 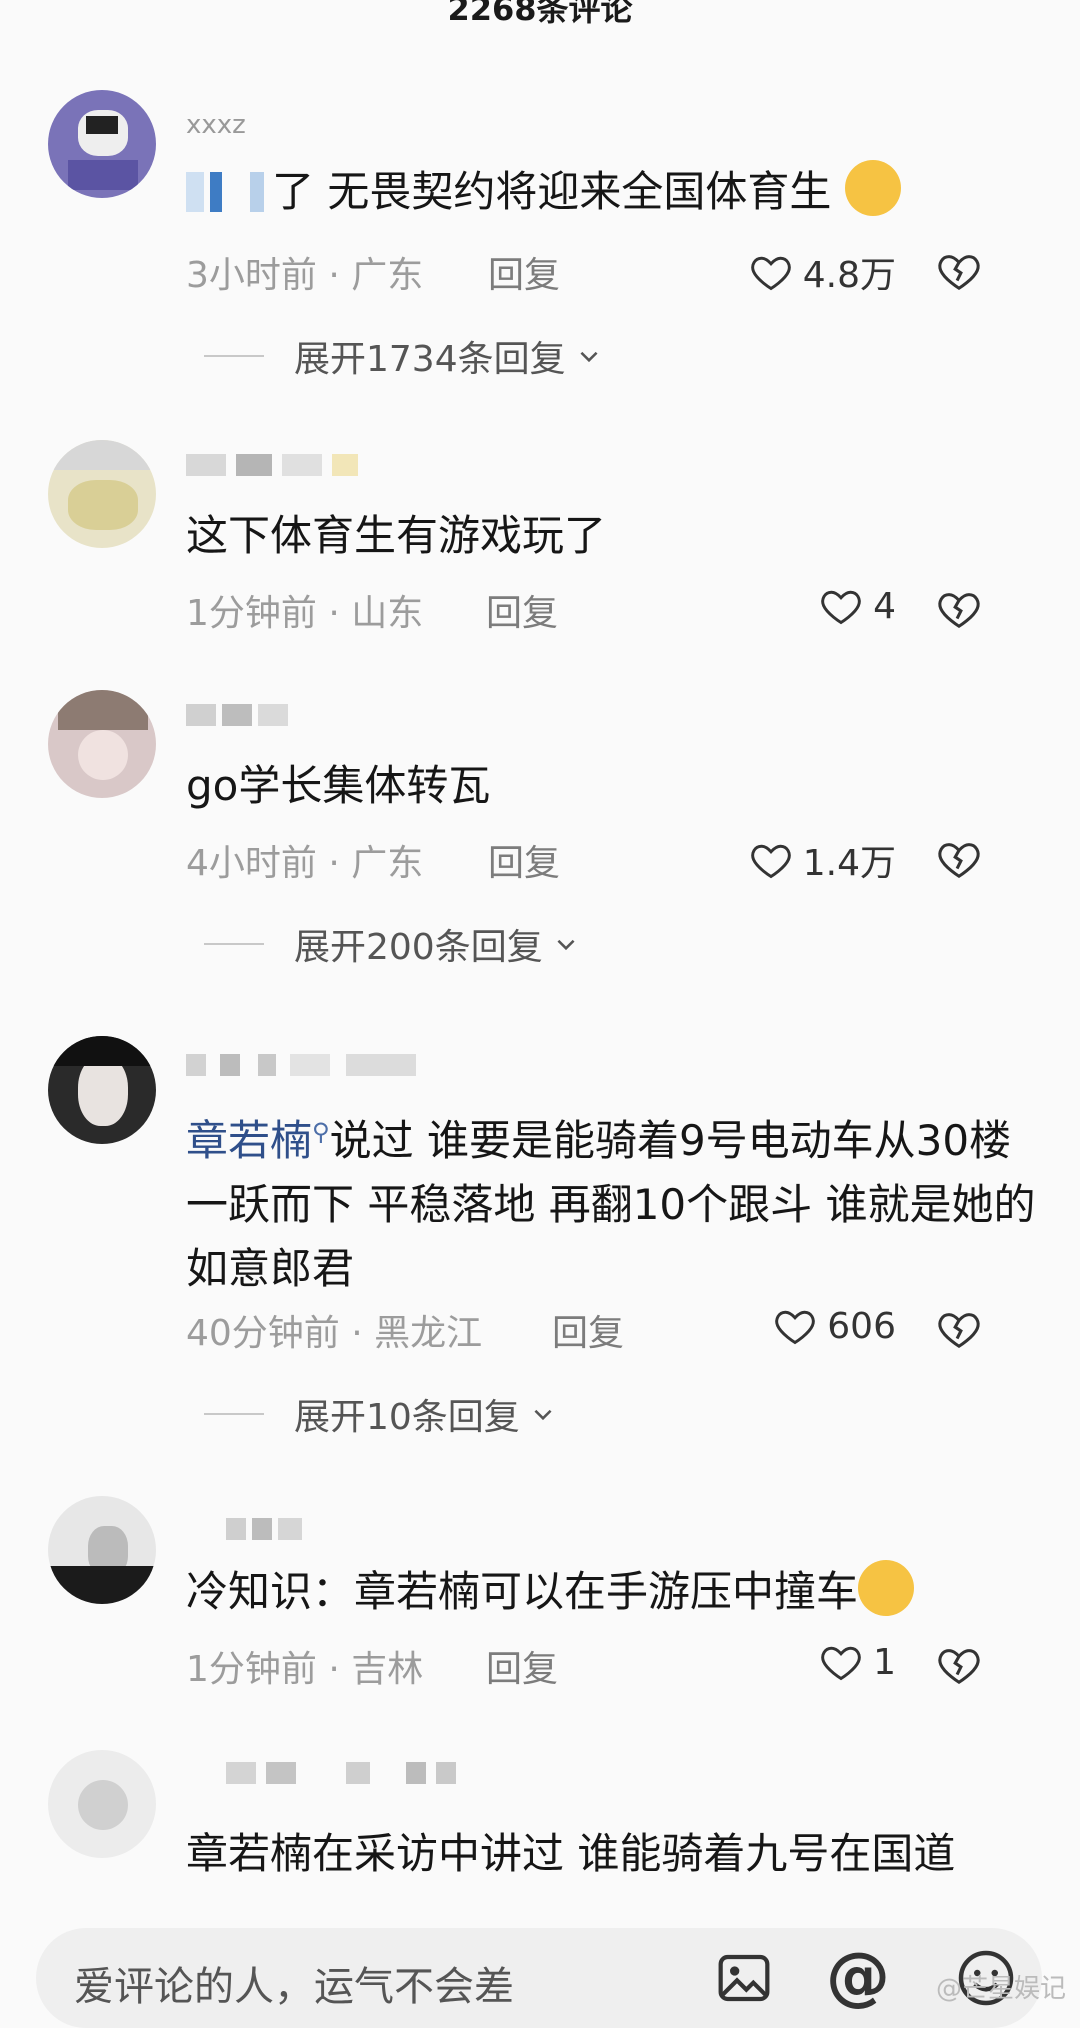 I want to click on time-location: 40分钟前 · 黑龙江, so click(x=334, y=1333).